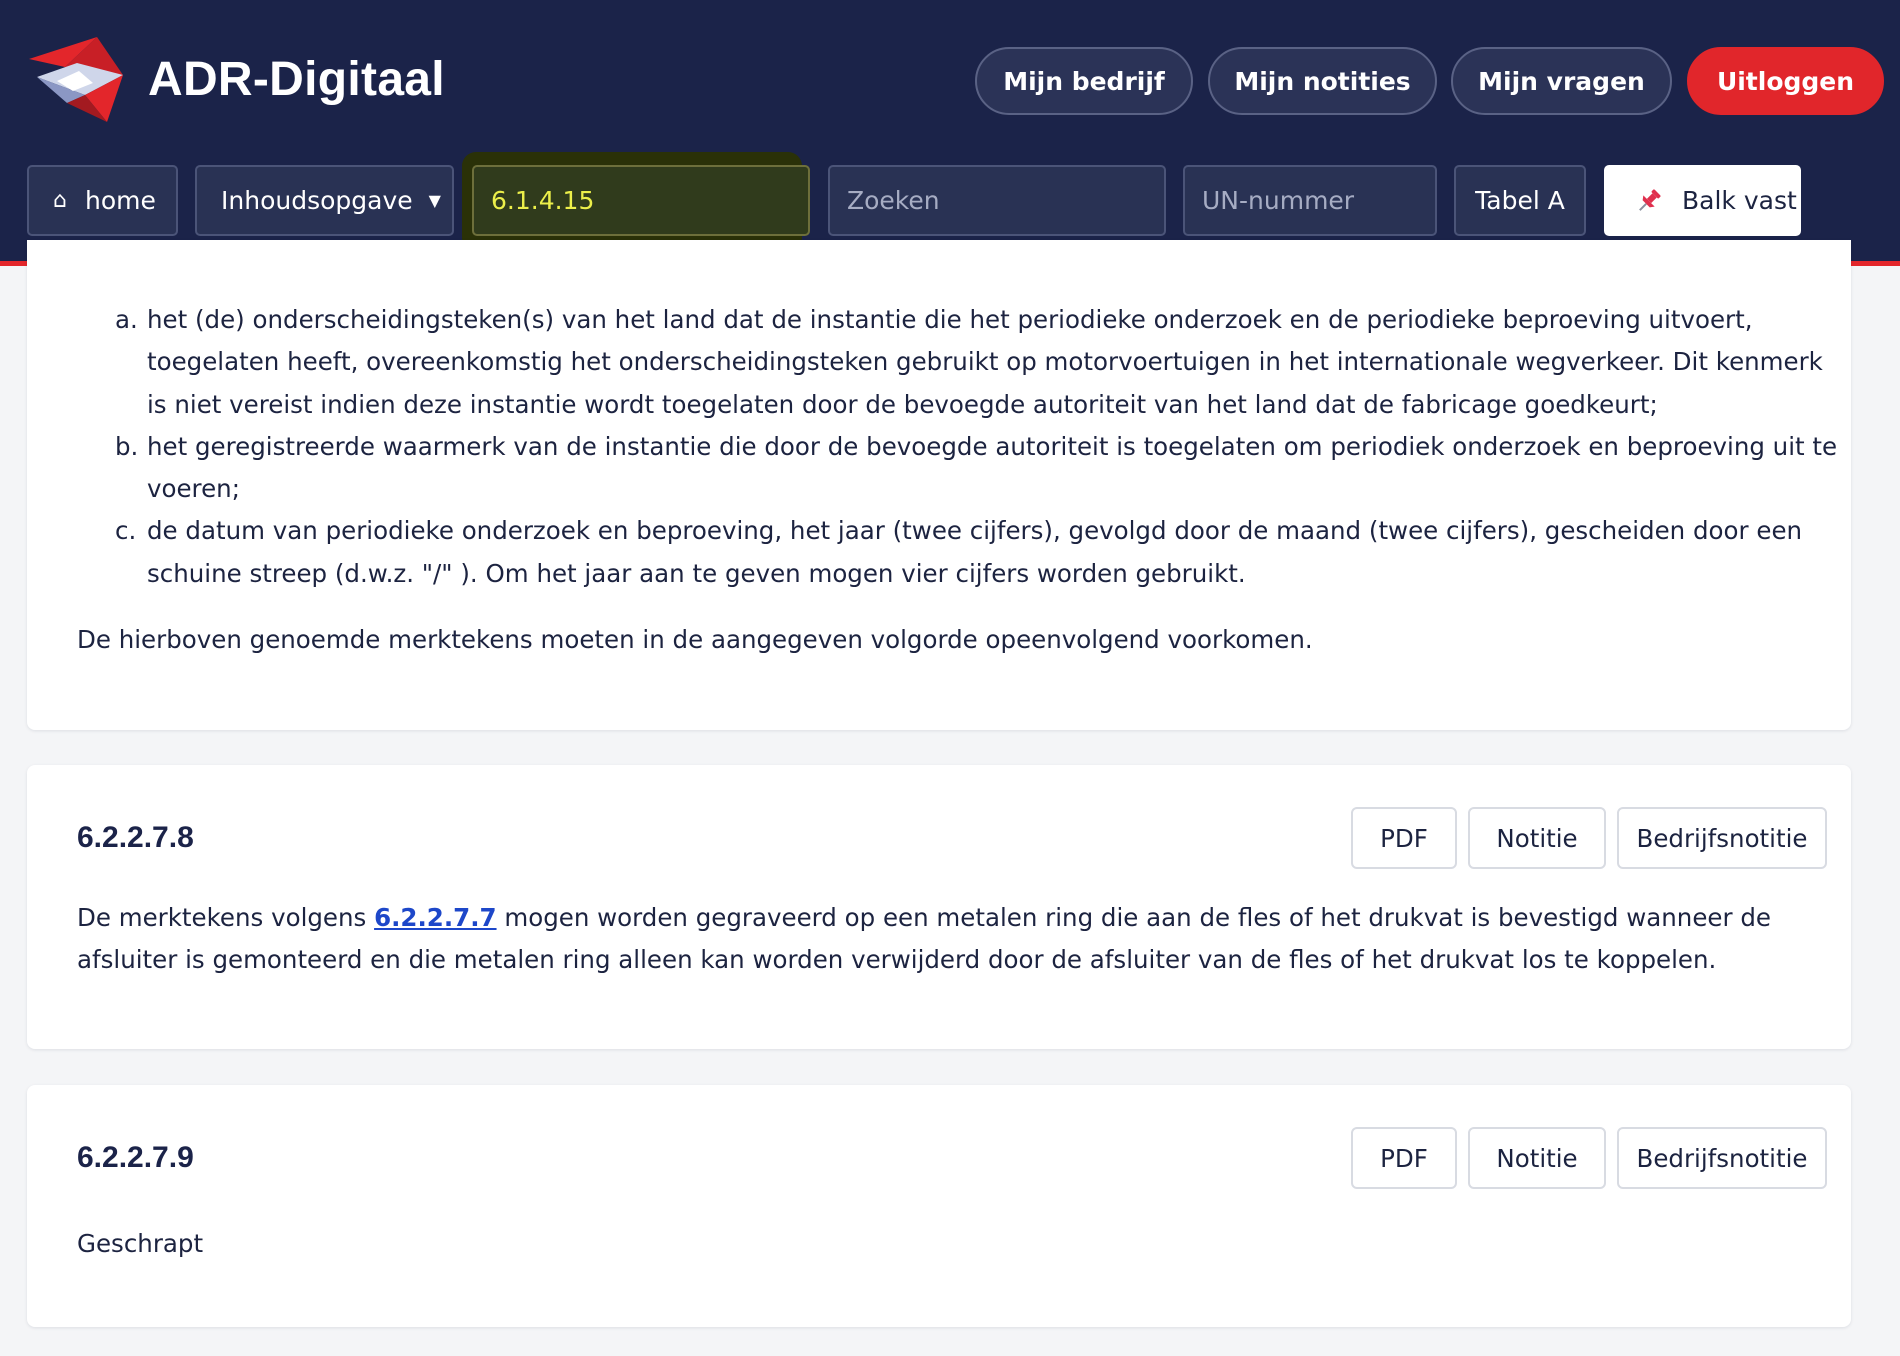 This screenshot has width=1900, height=1356. Describe the element at coordinates (127, 446) in the screenshot. I see `list-marker: b.` at that location.